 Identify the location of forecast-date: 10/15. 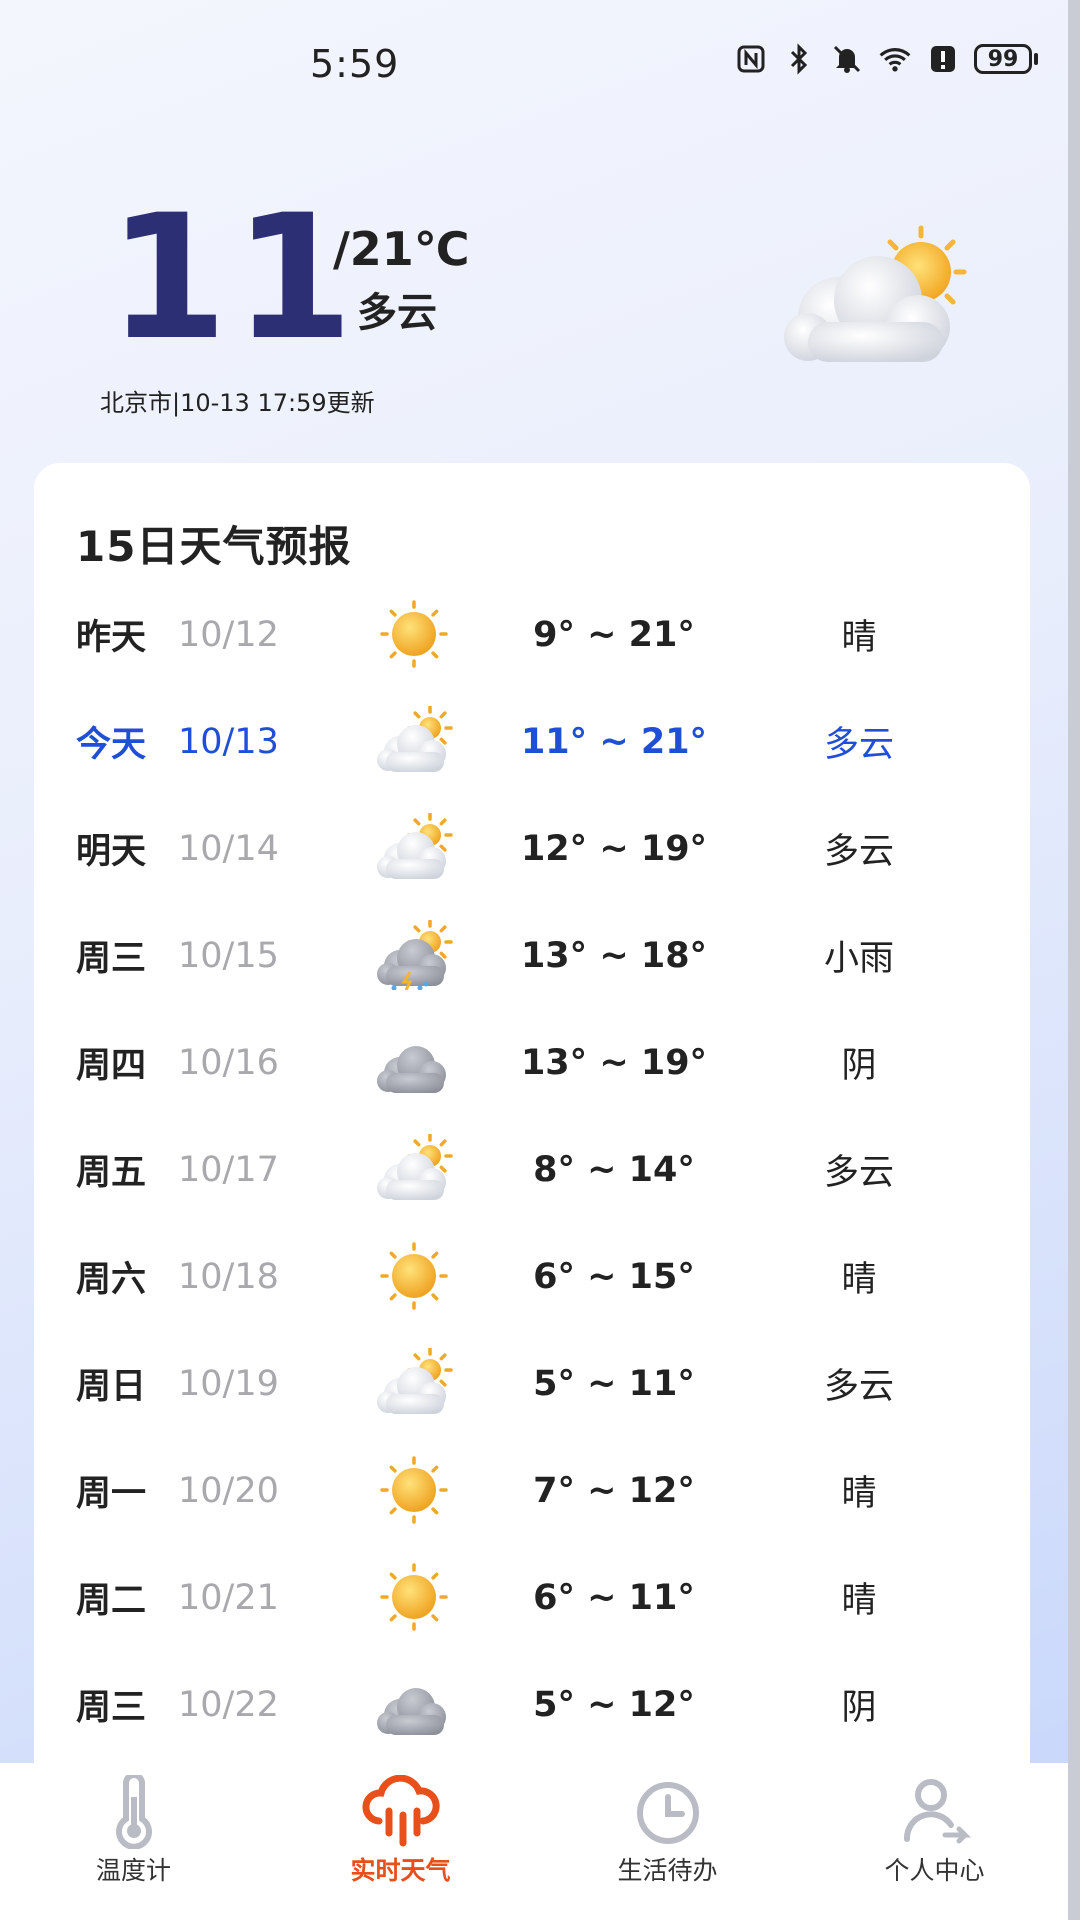
(228, 955).